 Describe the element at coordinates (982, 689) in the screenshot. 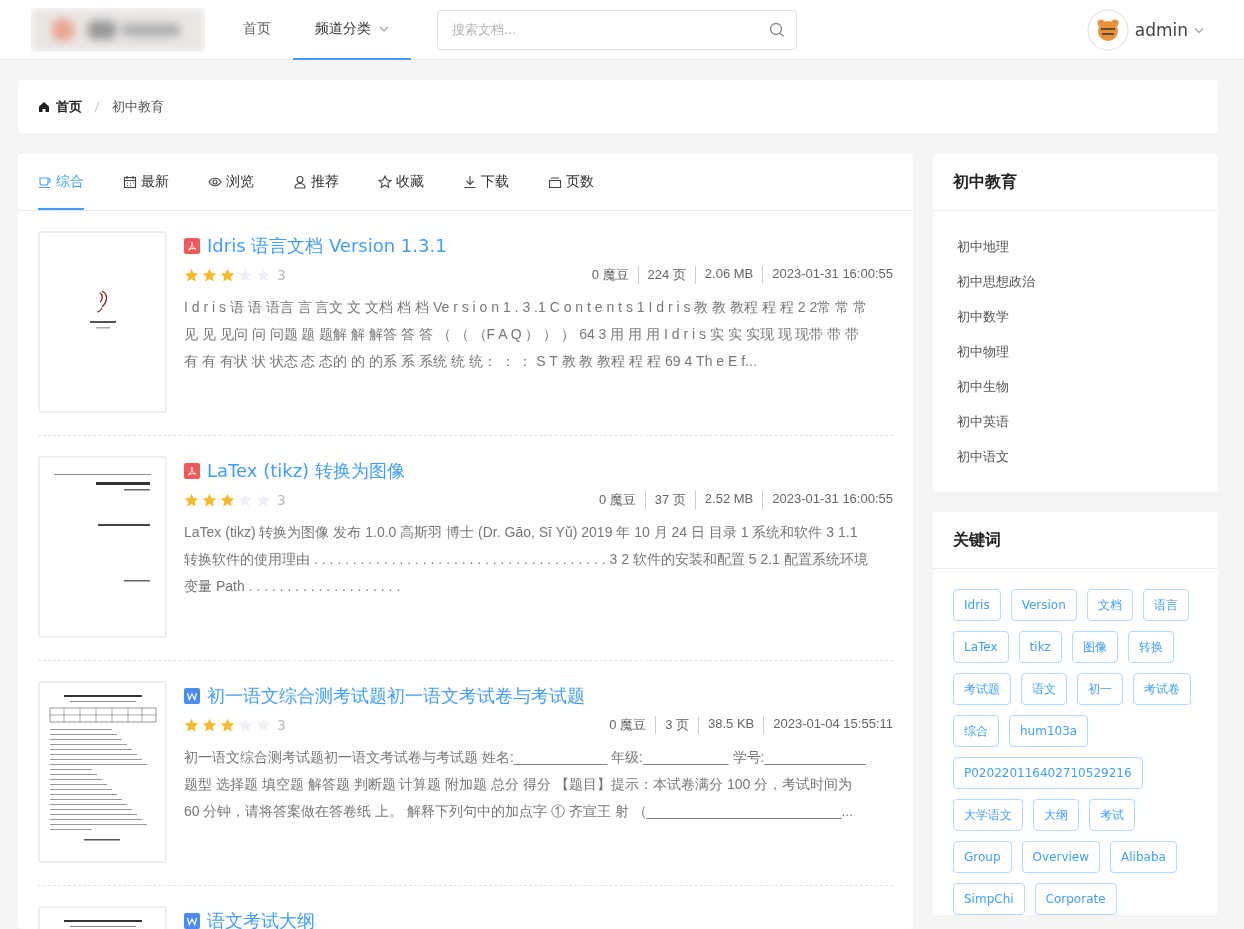

I see `keyword-tag: 考试题` at that location.